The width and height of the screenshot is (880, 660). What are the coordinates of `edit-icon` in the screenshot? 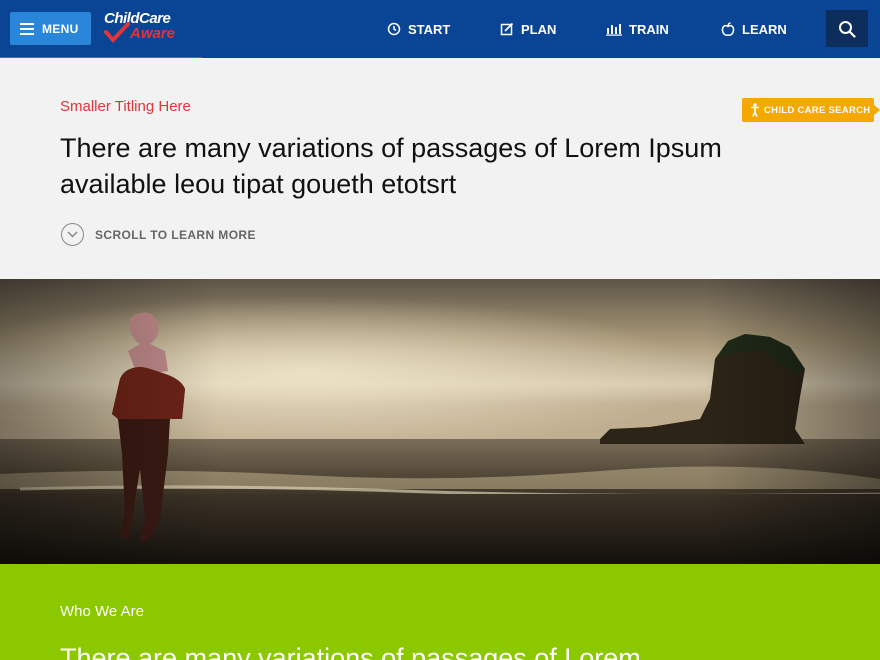 It's located at (507, 29).